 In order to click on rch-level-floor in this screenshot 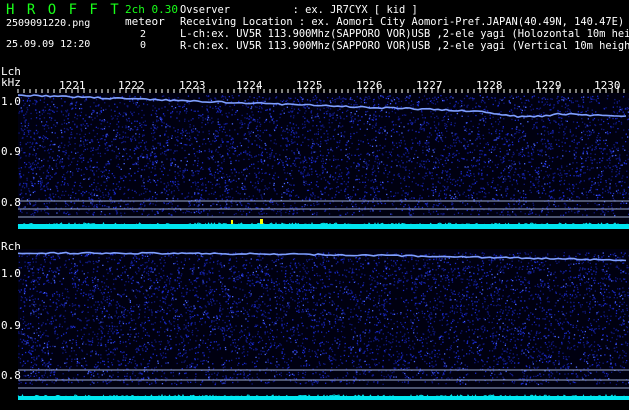, I will do `click(323, 398)`.